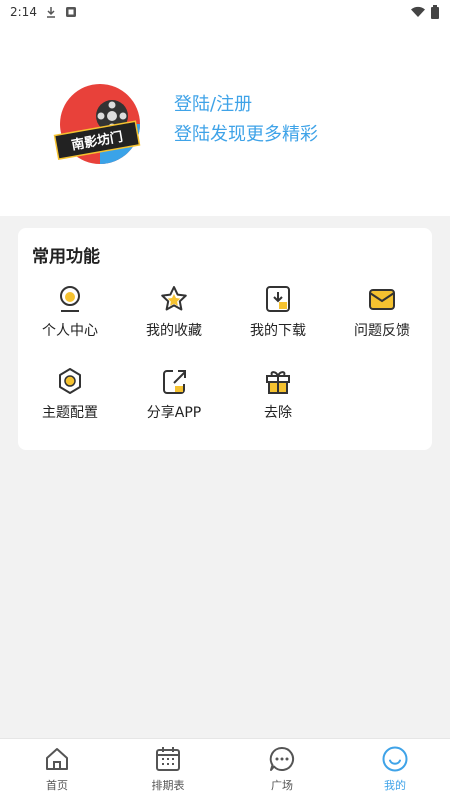 The width and height of the screenshot is (450, 800). Describe the element at coordinates (168, 759) in the screenshot. I see `calendar-icon` at that location.